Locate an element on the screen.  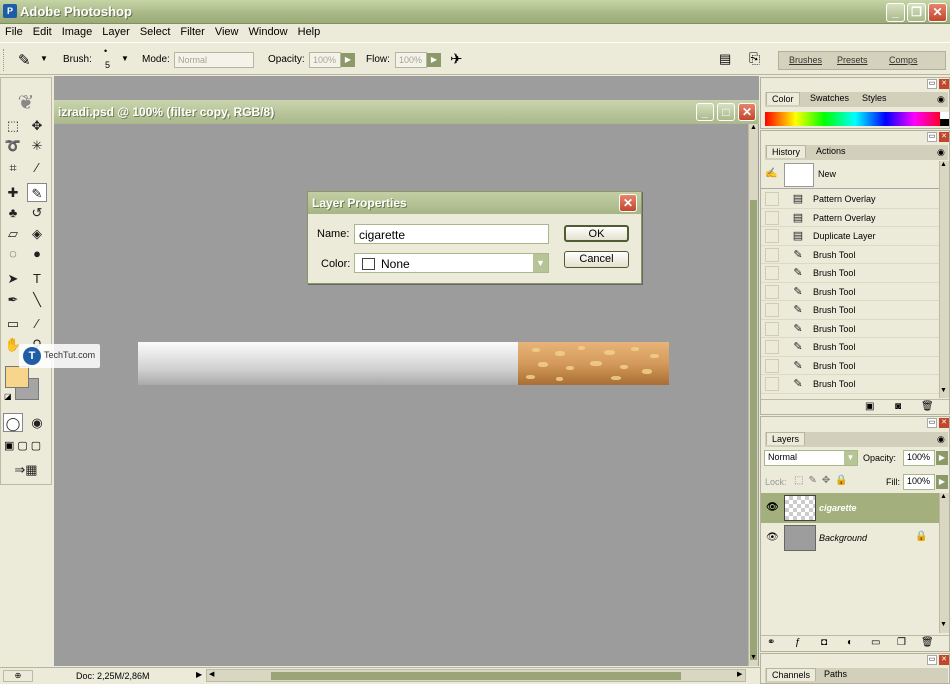
new-document-from-state-icon: ▣ is located at coordinates (869, 406).